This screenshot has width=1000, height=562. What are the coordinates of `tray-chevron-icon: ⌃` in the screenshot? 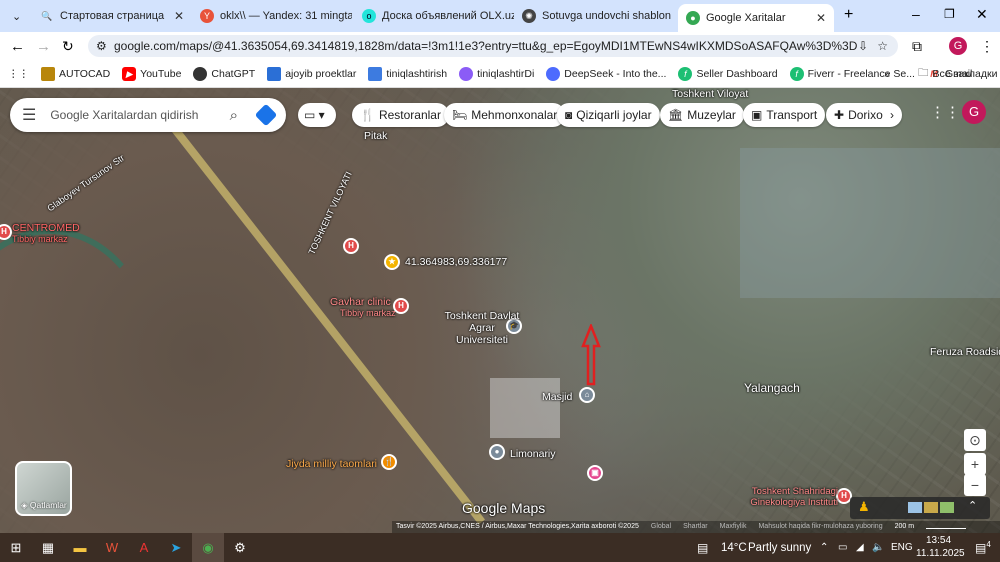 It's located at (824, 547).